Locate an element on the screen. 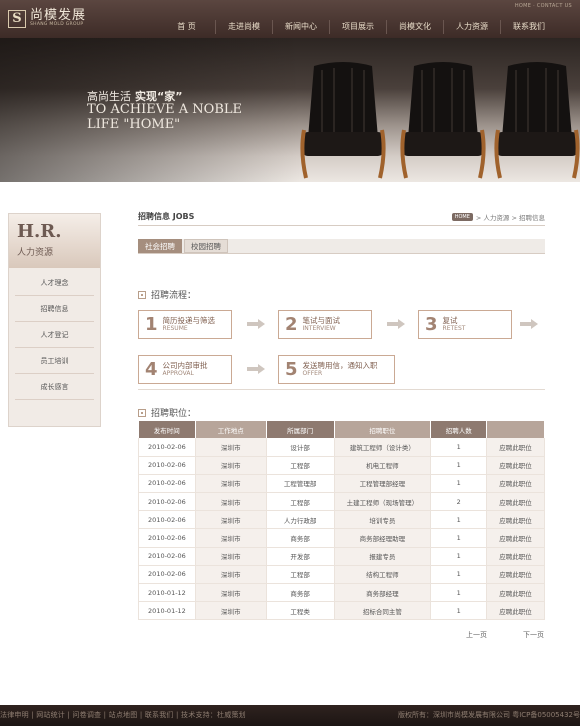 The height and width of the screenshot is (726, 580). process-step-1: 1 简历投递与筛选 RESUME is located at coordinates (185, 324).